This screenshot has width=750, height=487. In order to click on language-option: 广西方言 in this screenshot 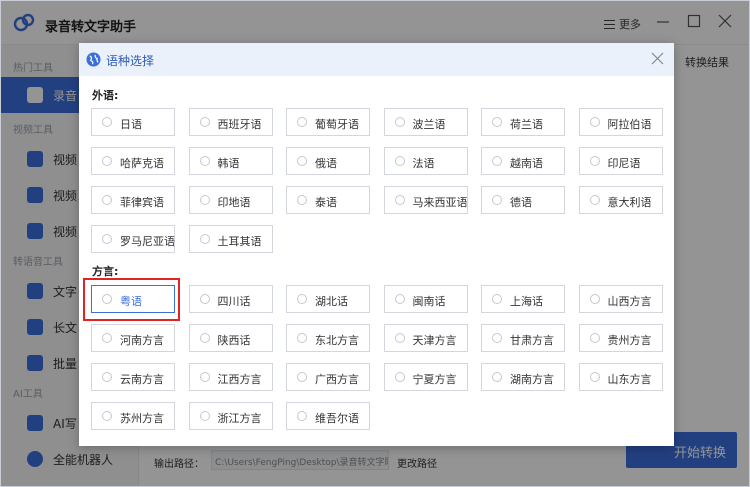, I will do `click(328, 377)`.